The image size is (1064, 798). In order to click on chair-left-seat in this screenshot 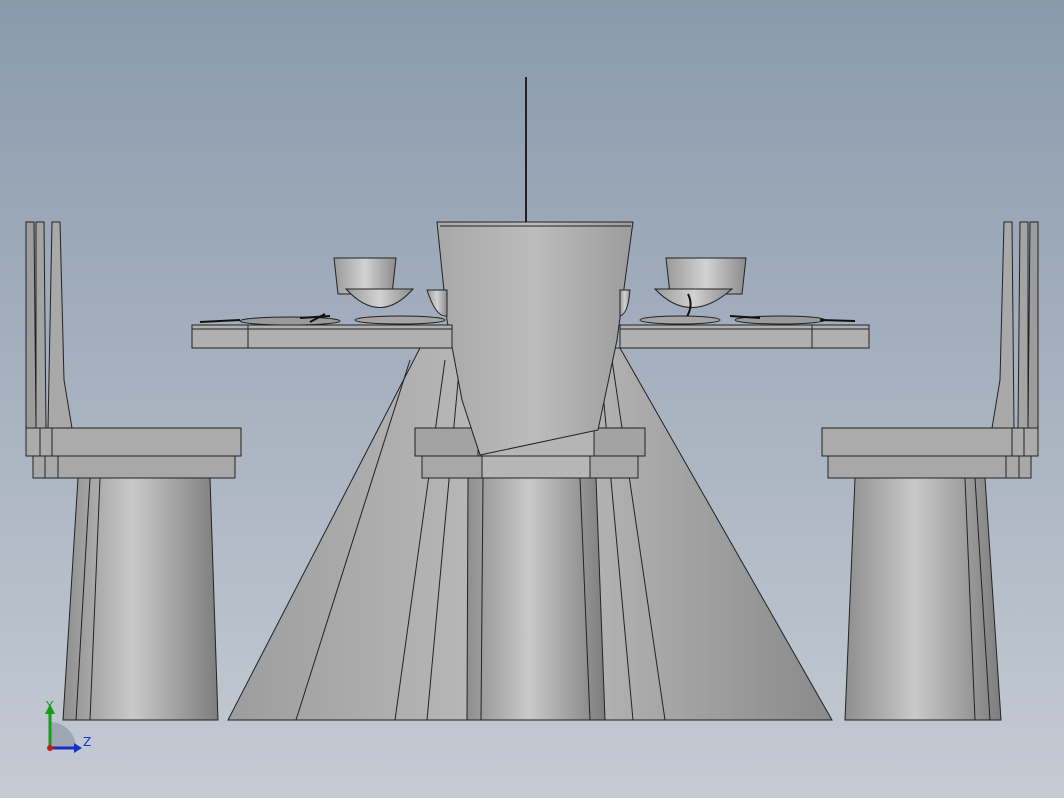, I will do `click(133, 442)`.